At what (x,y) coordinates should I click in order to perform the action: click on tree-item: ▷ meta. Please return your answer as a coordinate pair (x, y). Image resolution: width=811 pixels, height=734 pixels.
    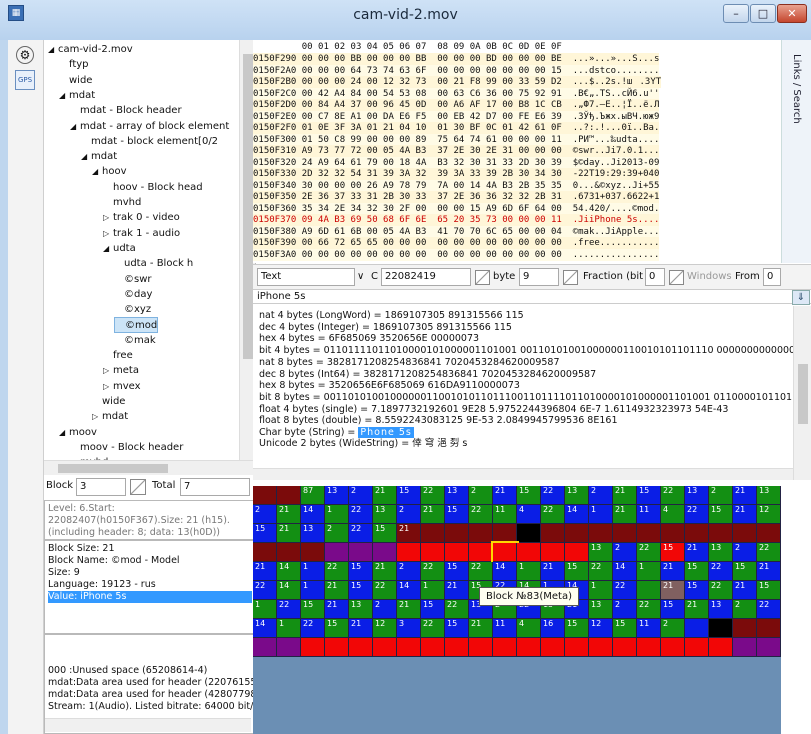
    Looking at the image, I should click on (121, 371).